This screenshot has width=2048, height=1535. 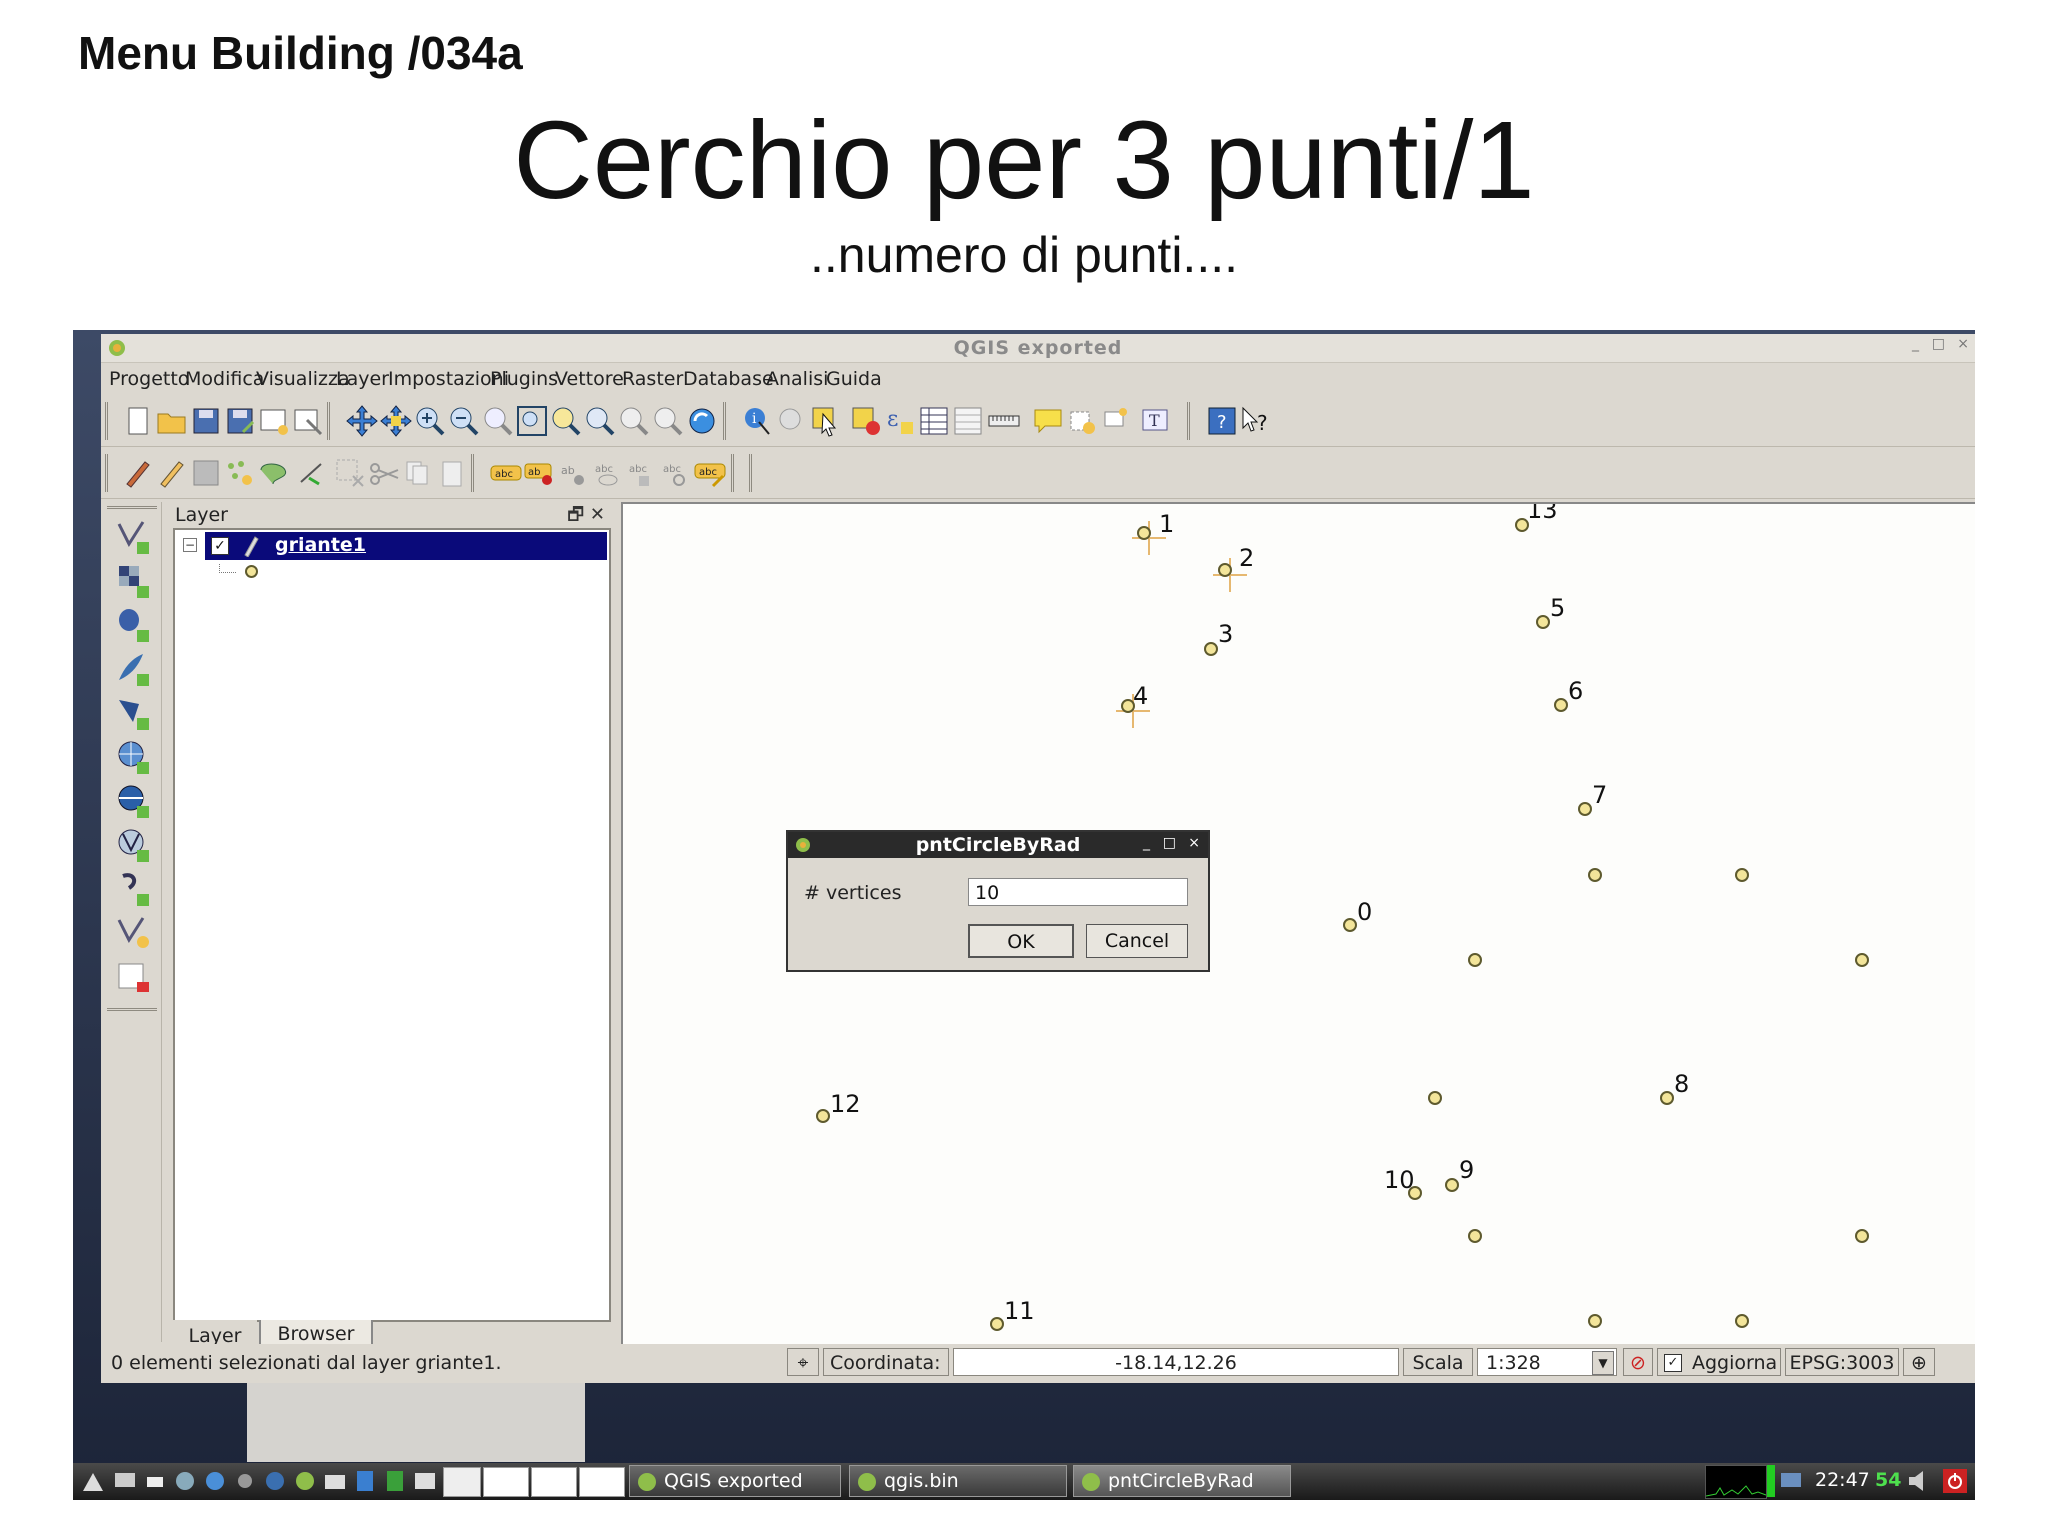 What do you see at coordinates (1791, 1481) in the screenshot?
I see `network-status-icon` at bounding box center [1791, 1481].